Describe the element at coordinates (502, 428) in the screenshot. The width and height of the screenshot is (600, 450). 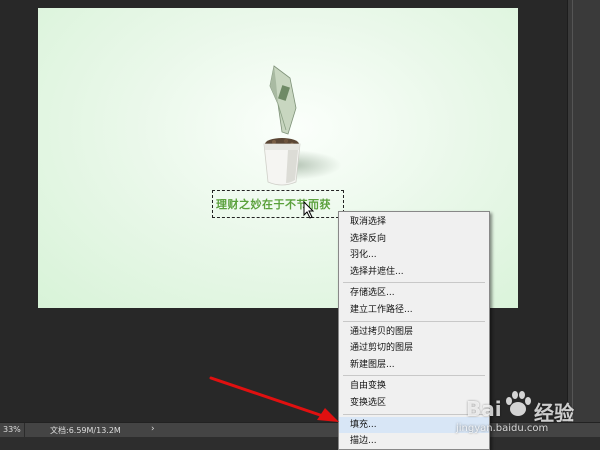
I see `watermark-url: jingyan.baidu.com` at that location.